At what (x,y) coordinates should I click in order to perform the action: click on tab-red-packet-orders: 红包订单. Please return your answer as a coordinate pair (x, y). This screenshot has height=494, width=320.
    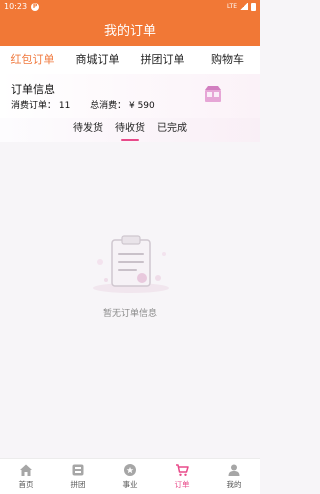
    Looking at the image, I should click on (32, 60).